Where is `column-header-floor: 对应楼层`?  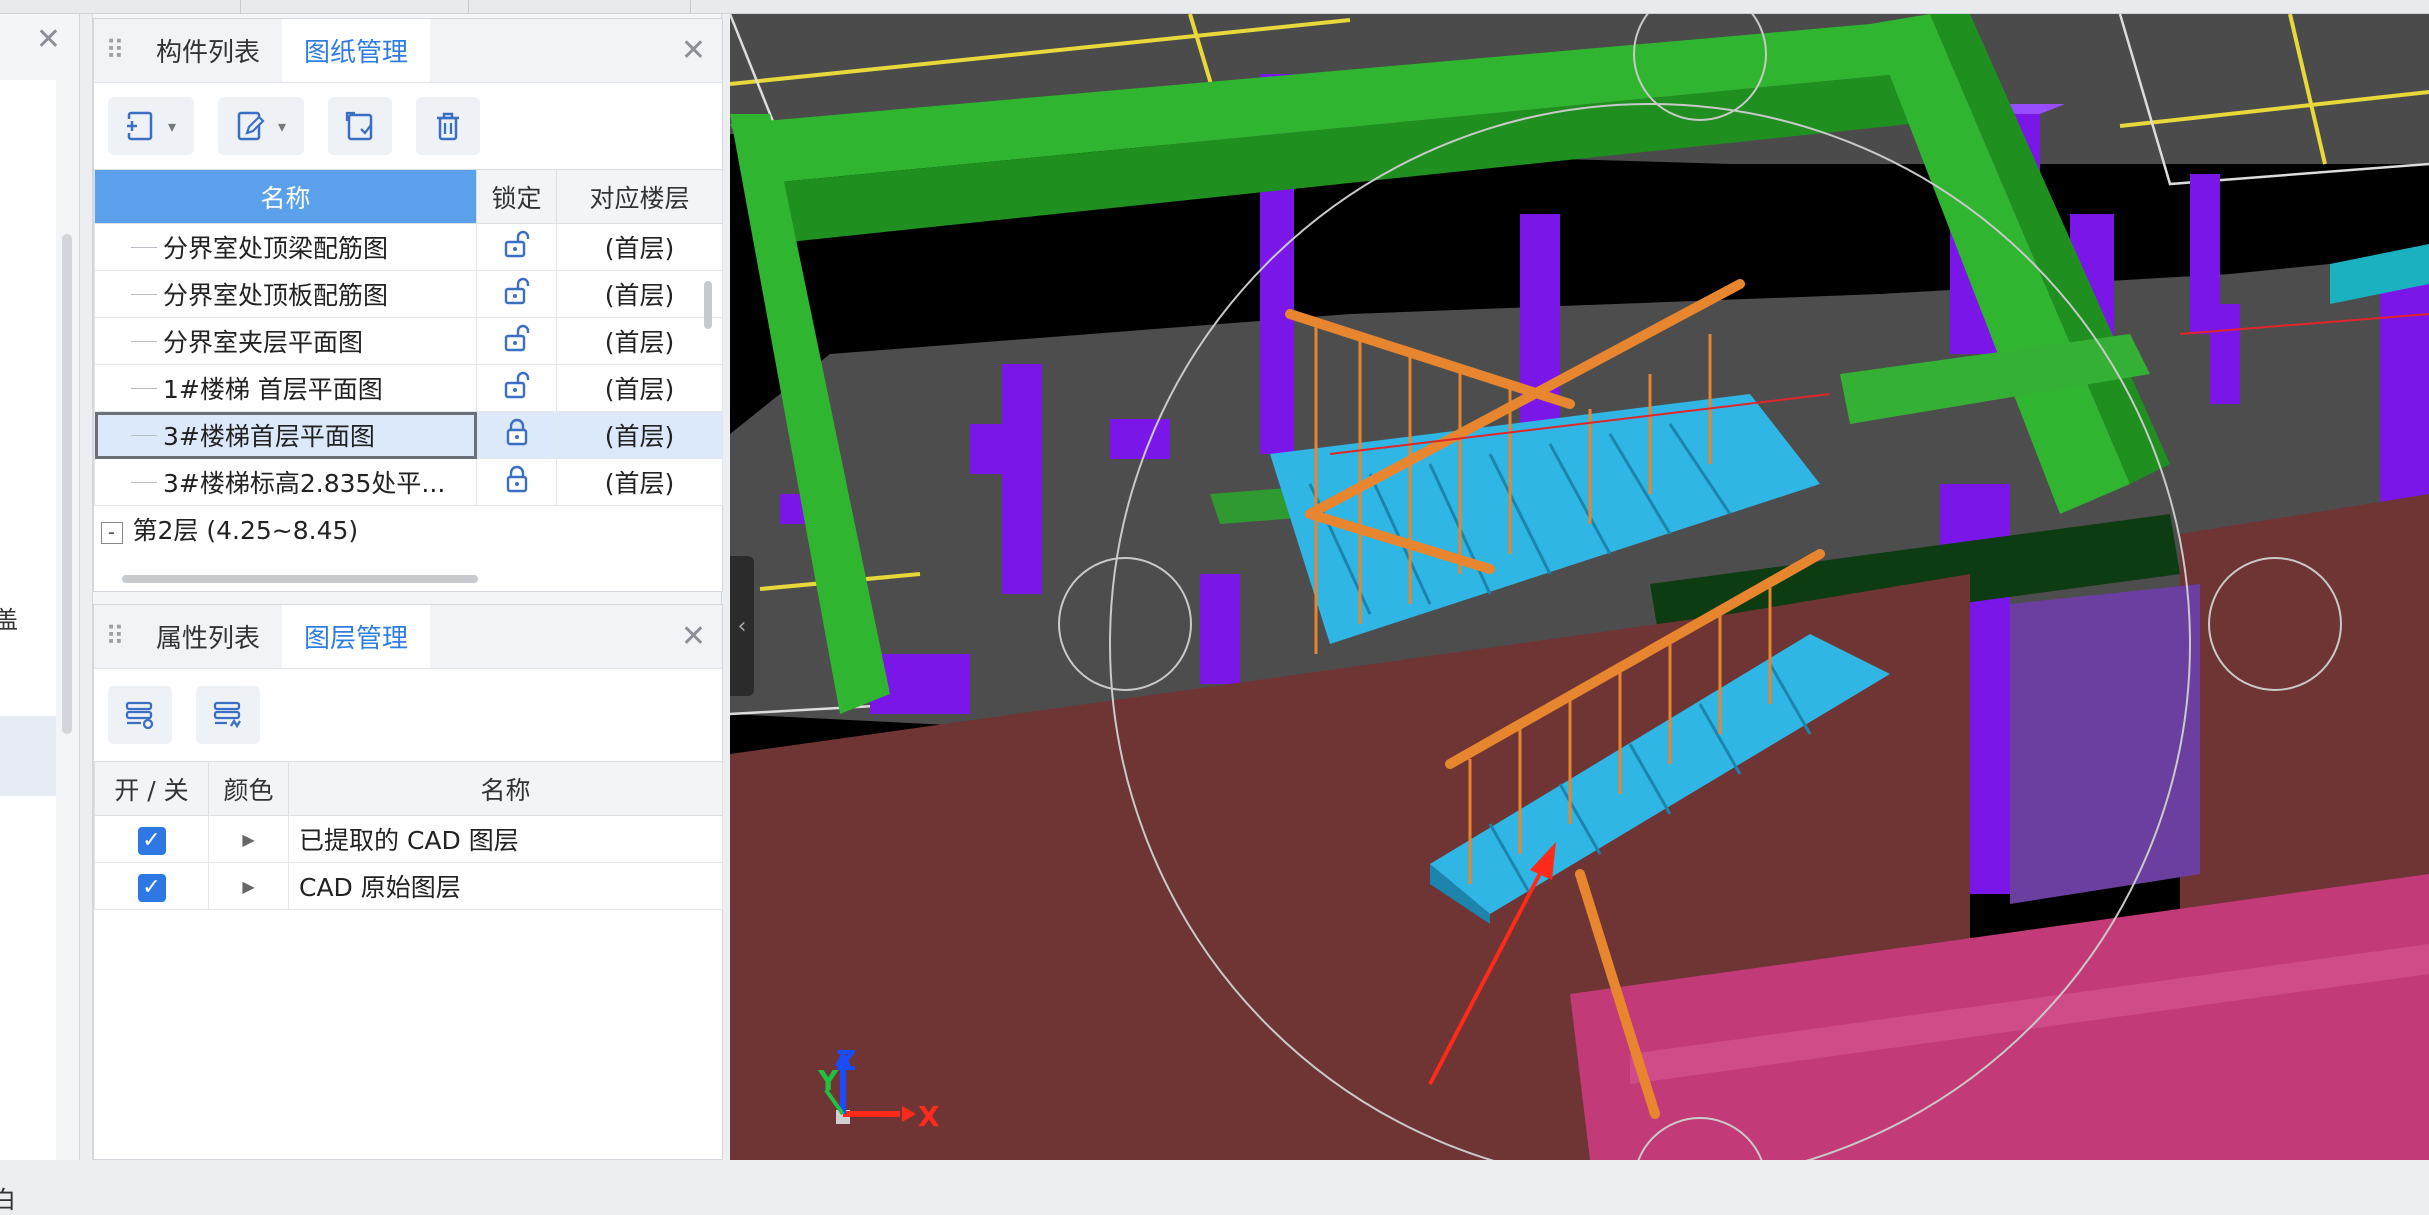 column-header-floor: 对应楼层 is located at coordinates (639, 196).